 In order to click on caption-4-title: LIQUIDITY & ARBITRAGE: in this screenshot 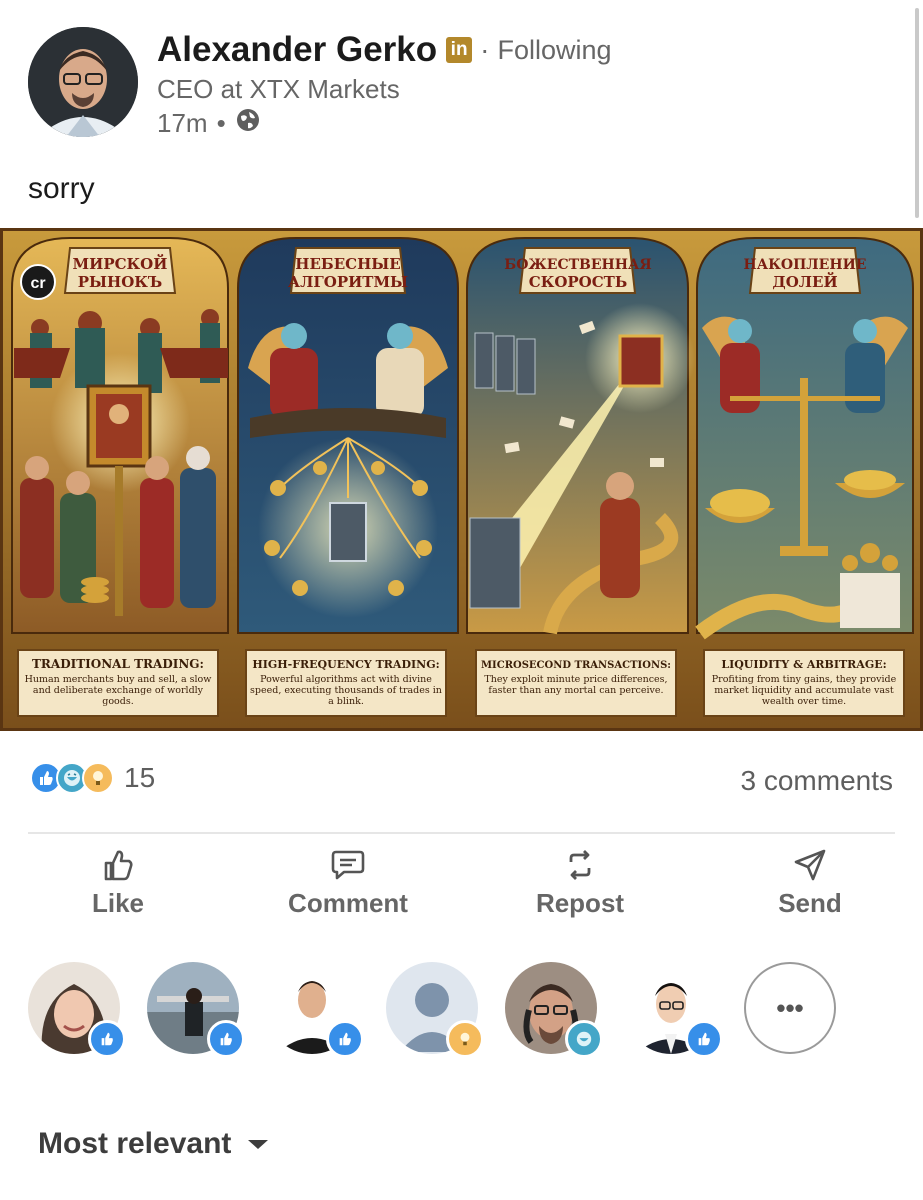, I will do `click(803, 664)`.